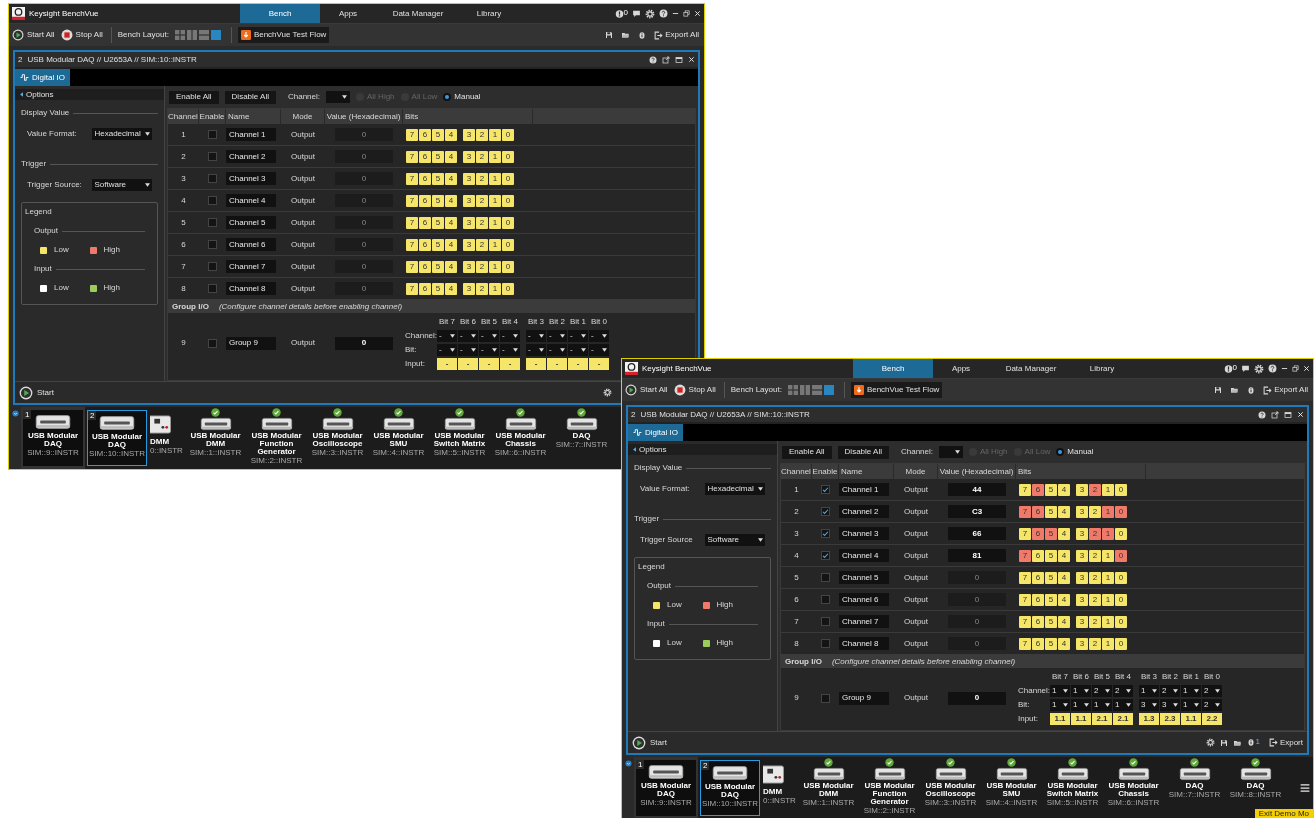 Image resolution: width=1314 pixels, height=818 pixels. What do you see at coordinates (977, 555) in the screenshot?
I see `value-field: 81` at bounding box center [977, 555].